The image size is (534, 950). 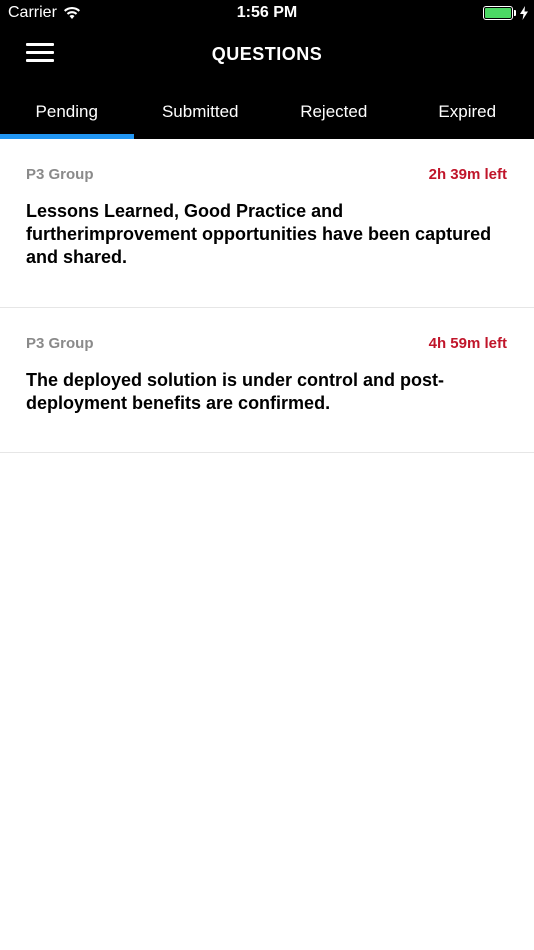 What do you see at coordinates (334, 114) in the screenshot?
I see `tab-rejected: Rejected` at bounding box center [334, 114].